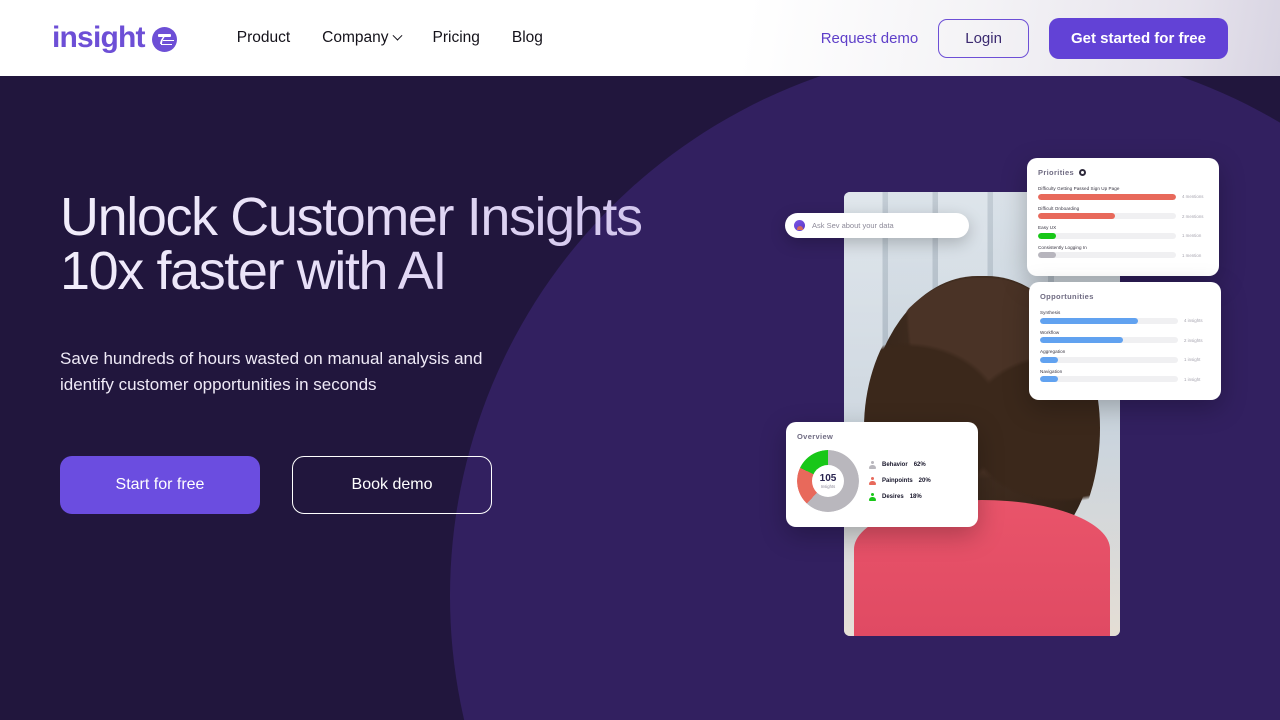  I want to click on logo: insight 7, so click(114, 38).